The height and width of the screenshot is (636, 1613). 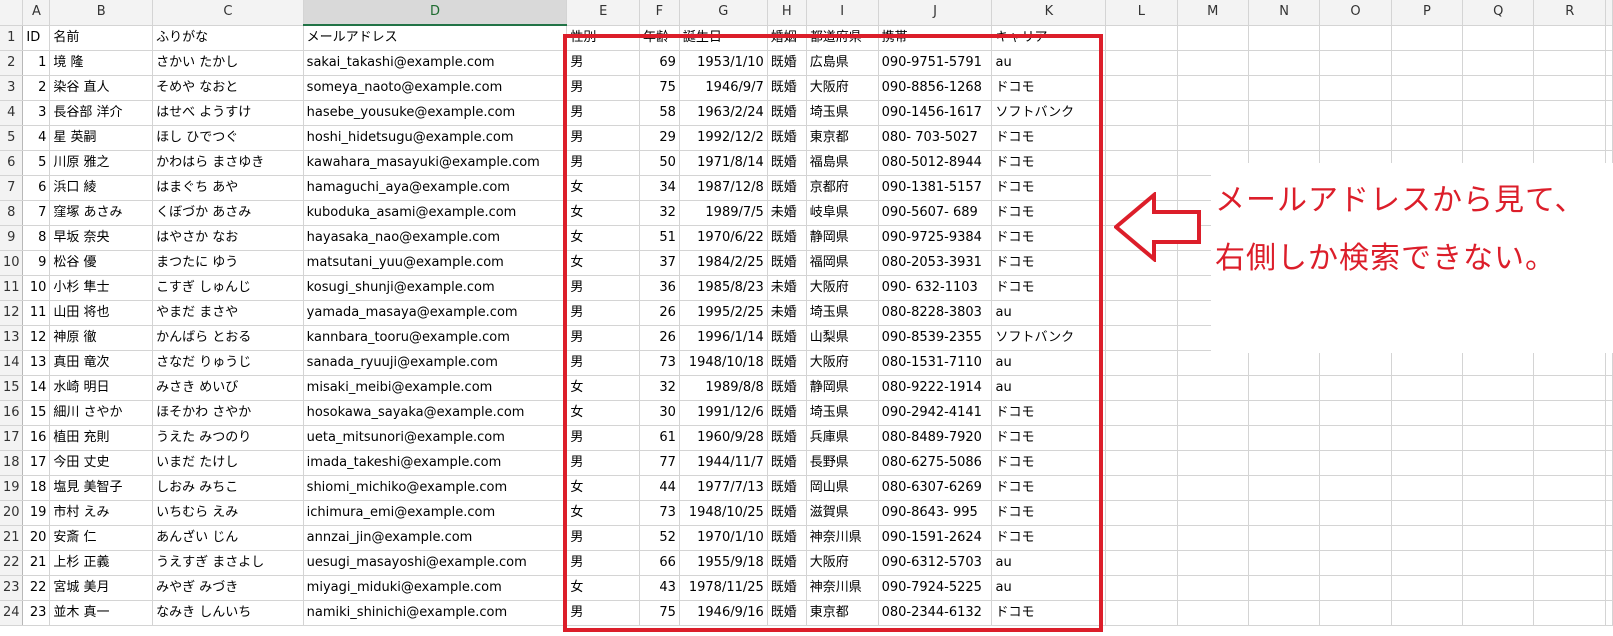 I want to click on cell: 090- 632-1103, so click(x=935, y=288).